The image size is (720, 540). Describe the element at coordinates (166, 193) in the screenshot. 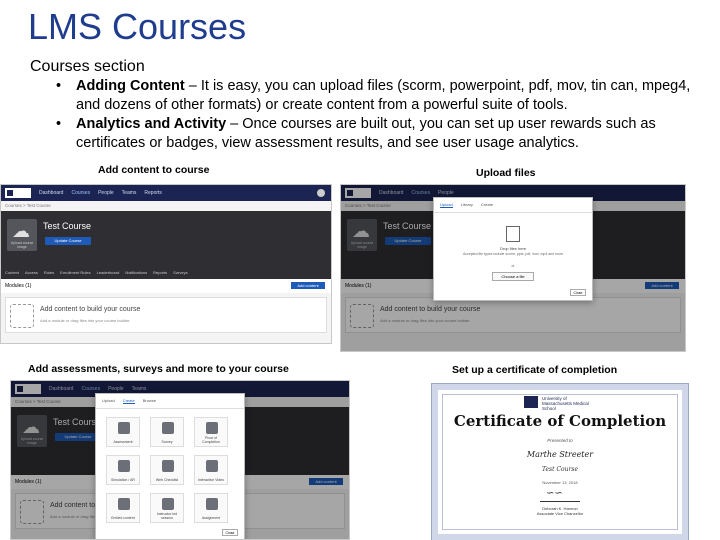

I see `app-navbar: Dashboard Courses People Teams Reports` at that location.